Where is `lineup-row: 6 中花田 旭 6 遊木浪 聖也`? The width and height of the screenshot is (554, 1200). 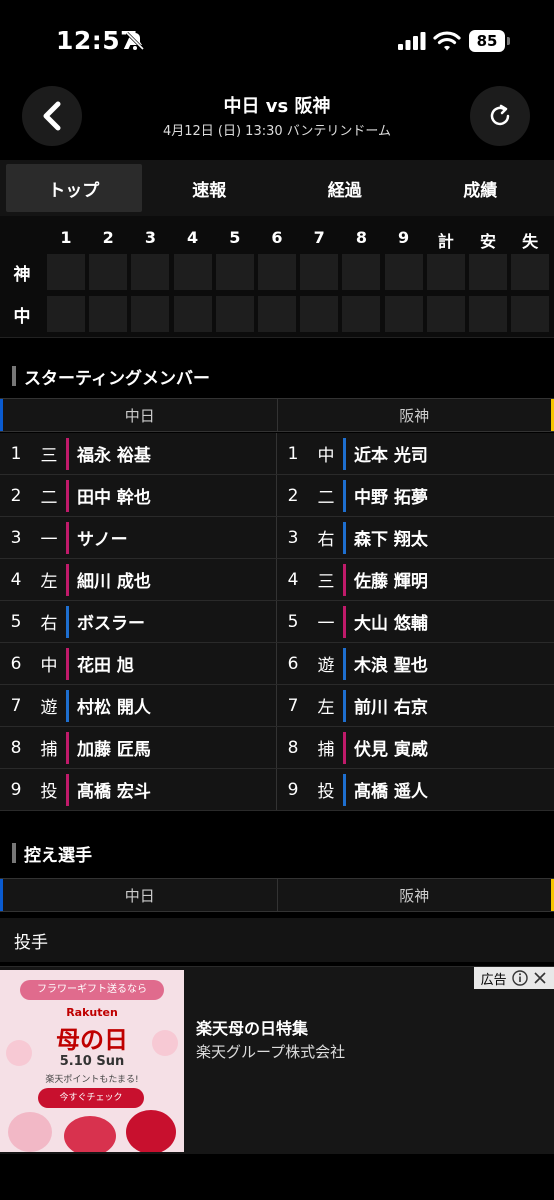 lineup-row: 6 中花田 旭 6 遊木浪 聖也 is located at coordinates (277, 664).